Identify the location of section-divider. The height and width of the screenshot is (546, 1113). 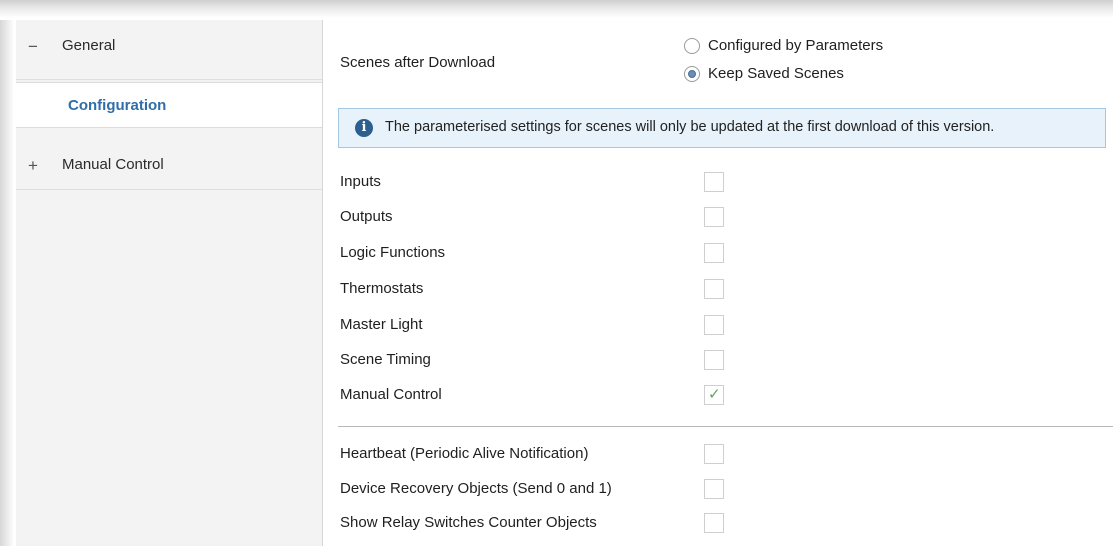
(725, 426).